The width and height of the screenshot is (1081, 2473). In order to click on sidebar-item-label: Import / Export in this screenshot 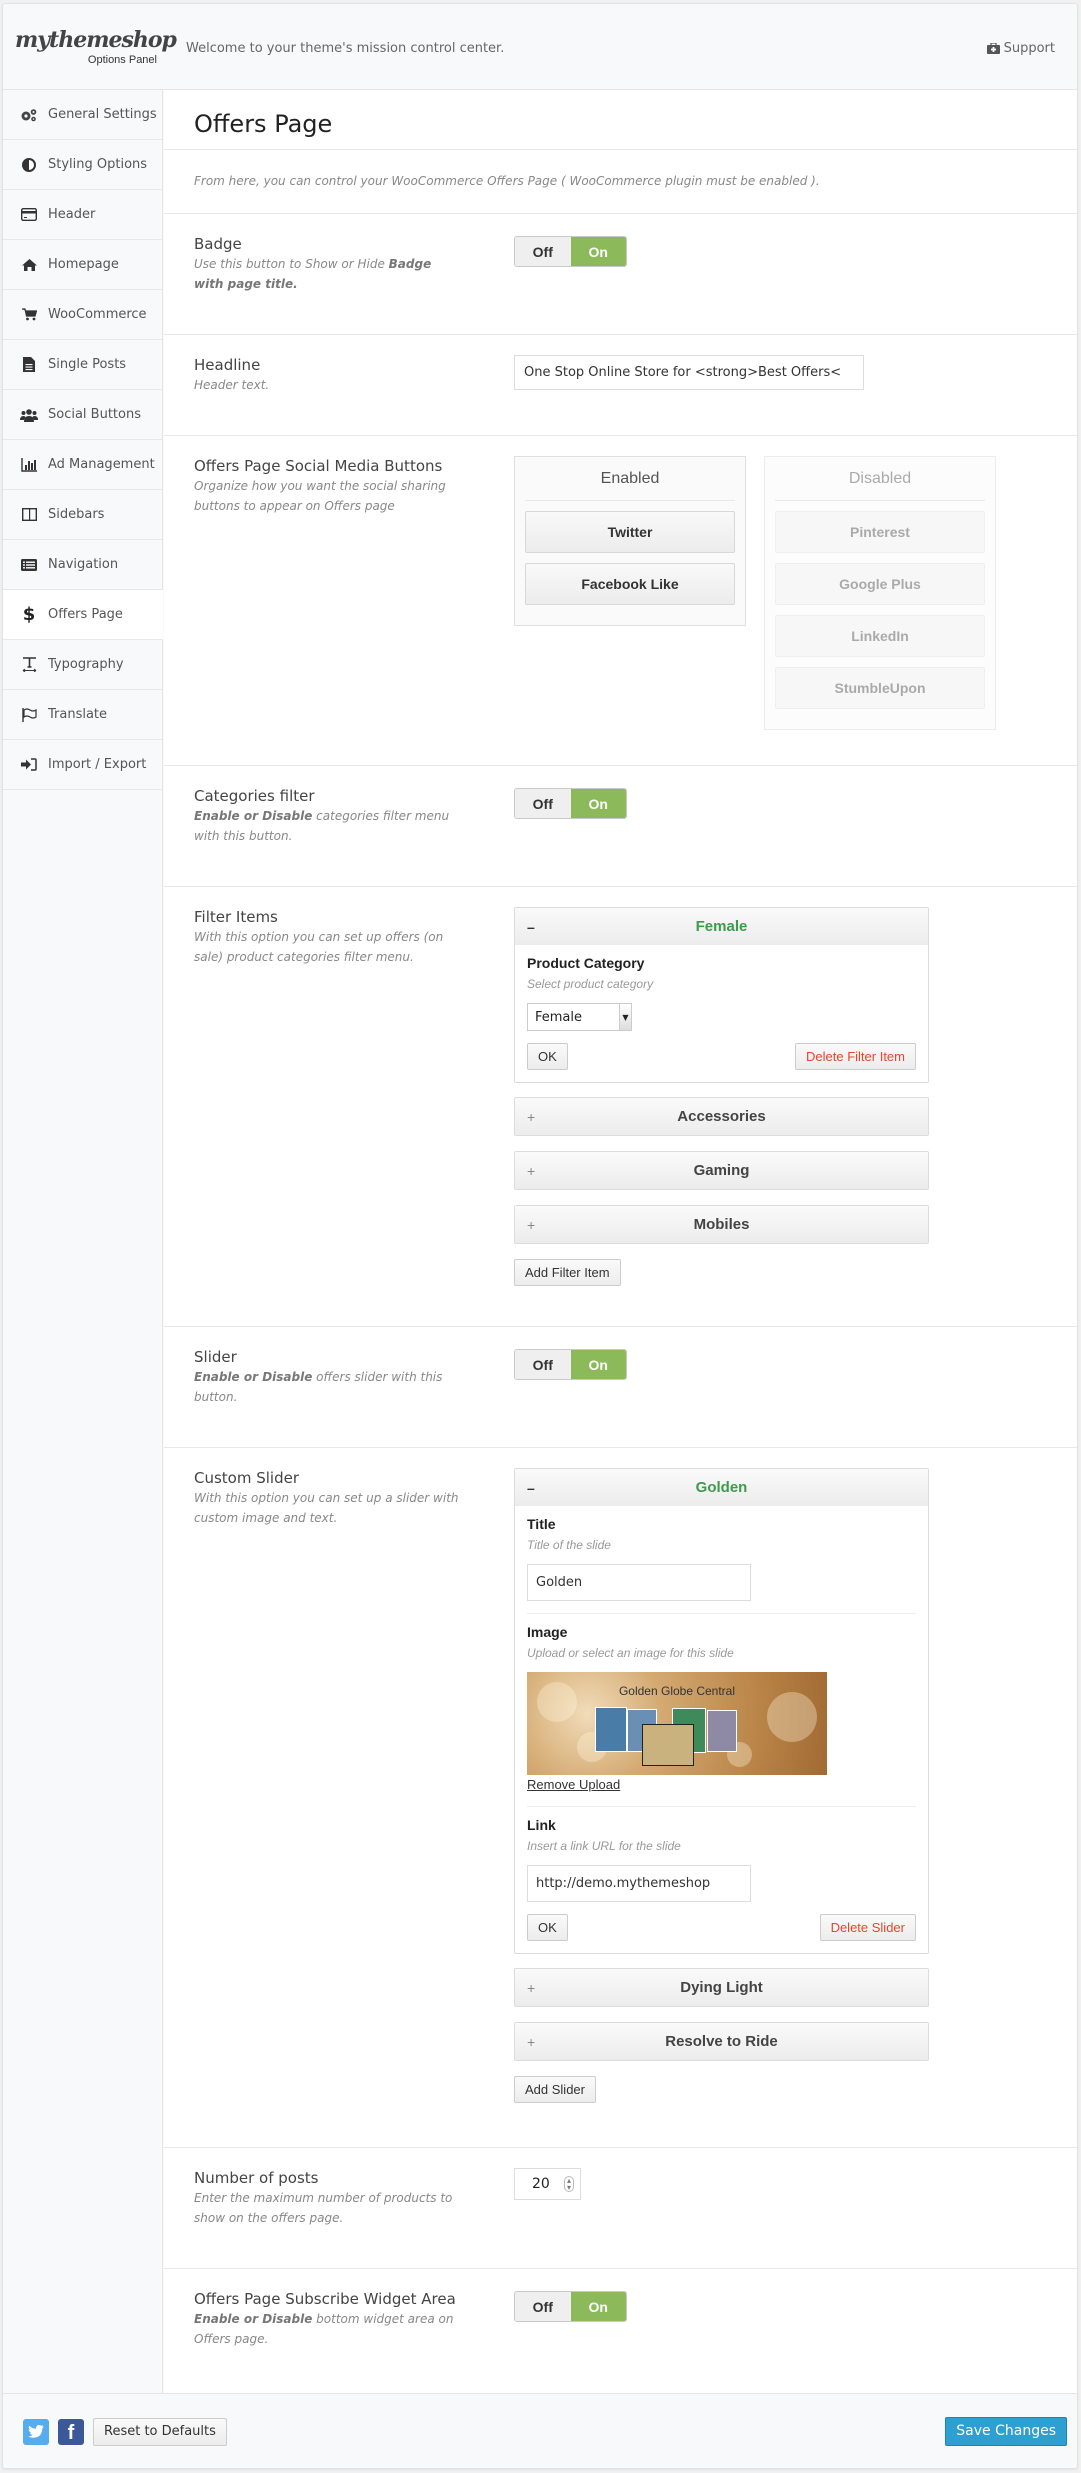, I will do `click(97, 764)`.